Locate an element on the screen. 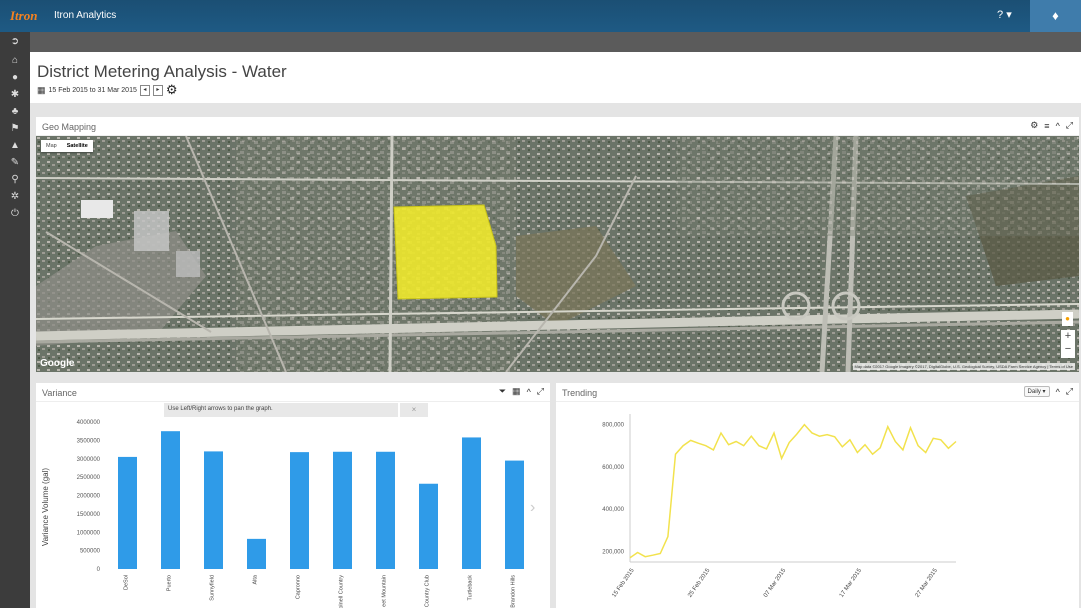  help-icon: ? is located at coordinates (1000, 15).